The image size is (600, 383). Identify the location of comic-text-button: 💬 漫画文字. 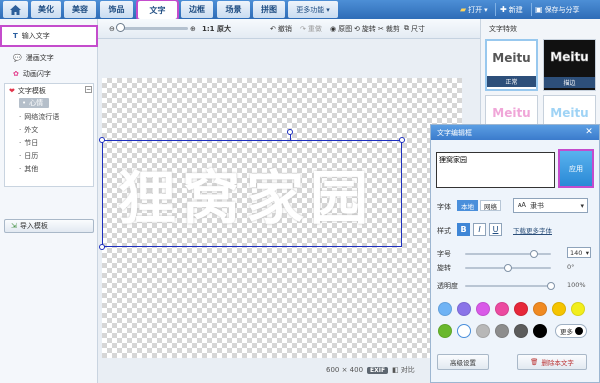
(49, 57).